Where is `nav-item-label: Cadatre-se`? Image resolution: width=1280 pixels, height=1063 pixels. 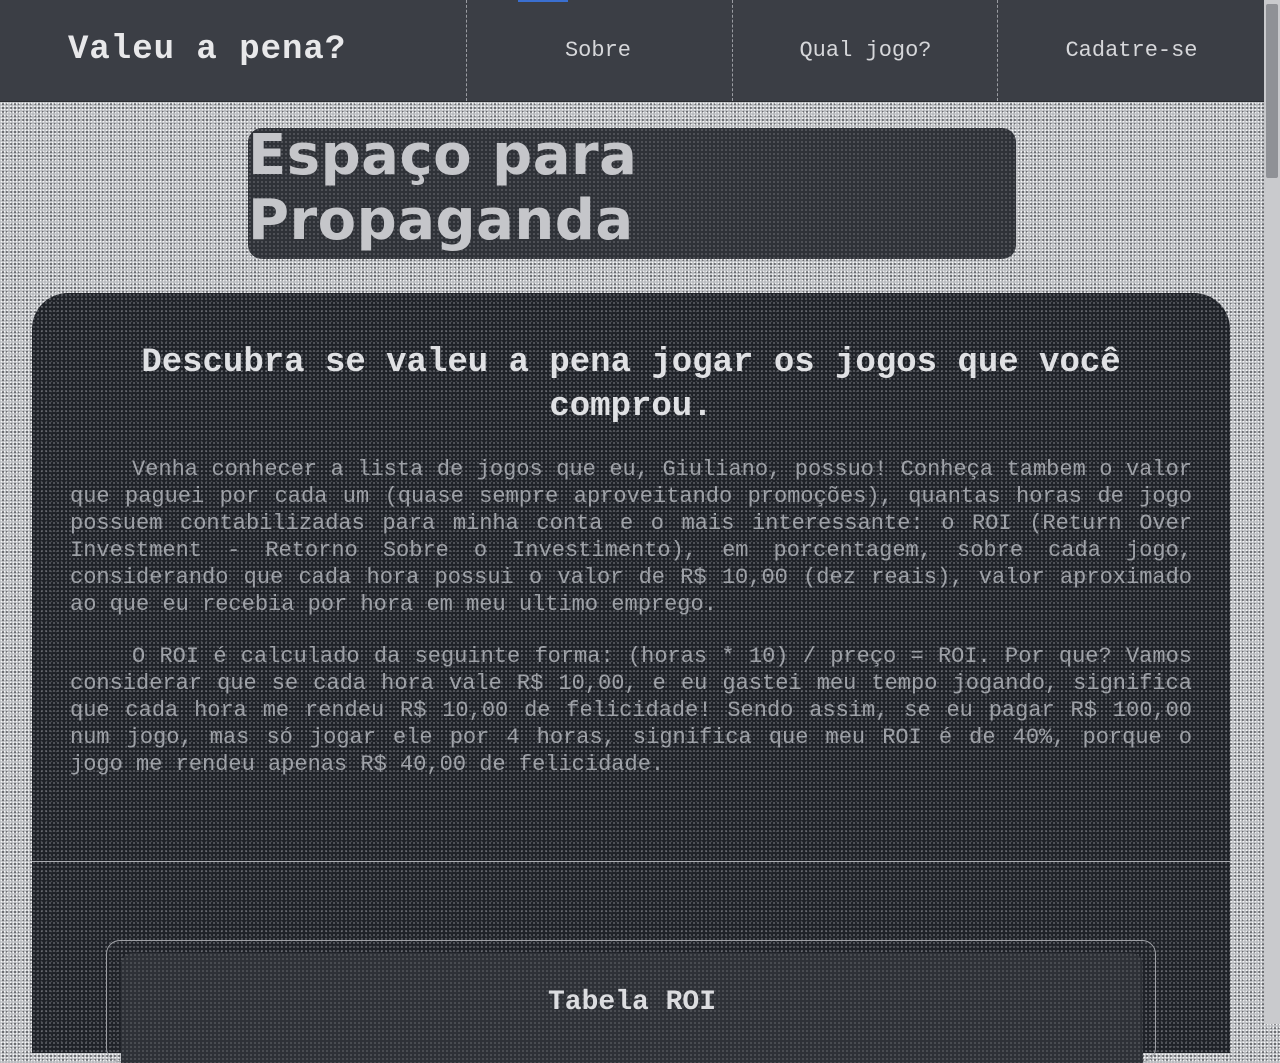
nav-item-label: Cadatre-se is located at coordinates (1131, 50).